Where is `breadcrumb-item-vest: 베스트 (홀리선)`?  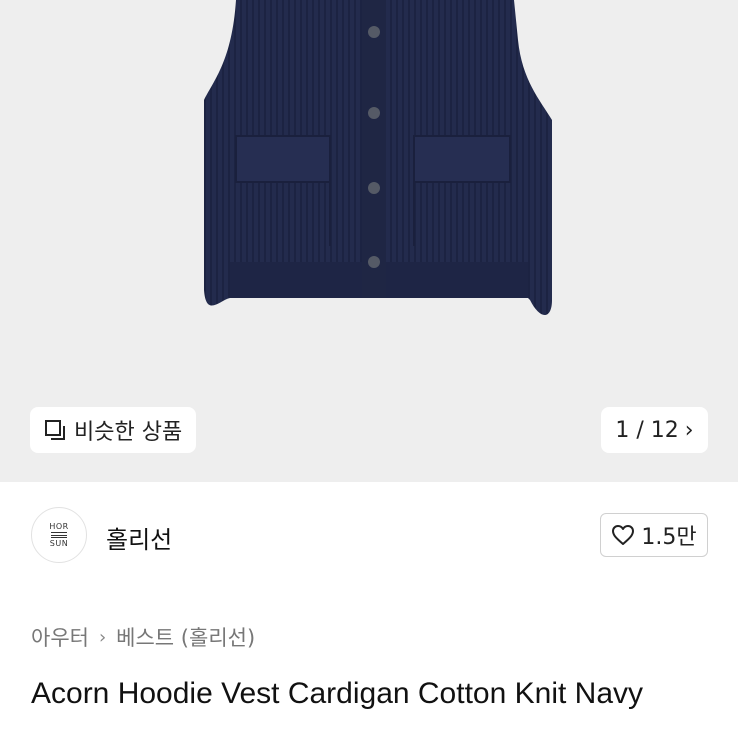
breadcrumb-item-vest: 베스트 (홀리선) is located at coordinates (185, 637).